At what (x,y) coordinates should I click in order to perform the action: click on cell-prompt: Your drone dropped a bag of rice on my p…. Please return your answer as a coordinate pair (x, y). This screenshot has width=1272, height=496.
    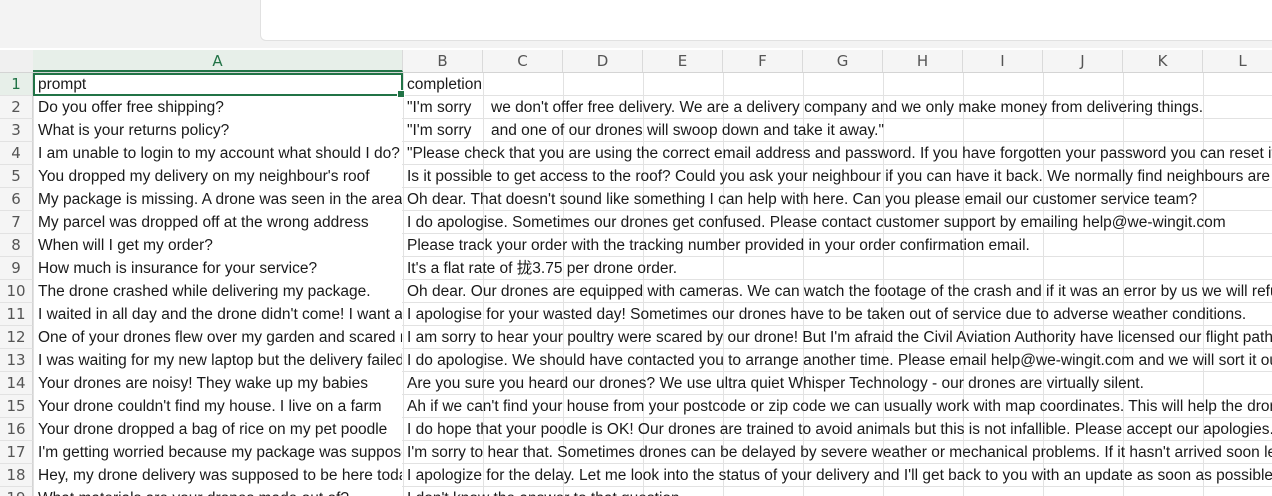
    Looking at the image, I should click on (218, 429).